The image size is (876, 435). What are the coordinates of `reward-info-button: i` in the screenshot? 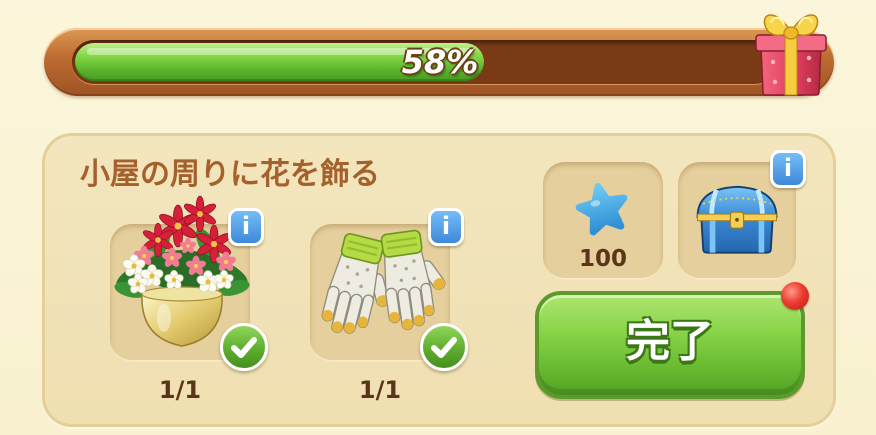 It's located at (788, 169).